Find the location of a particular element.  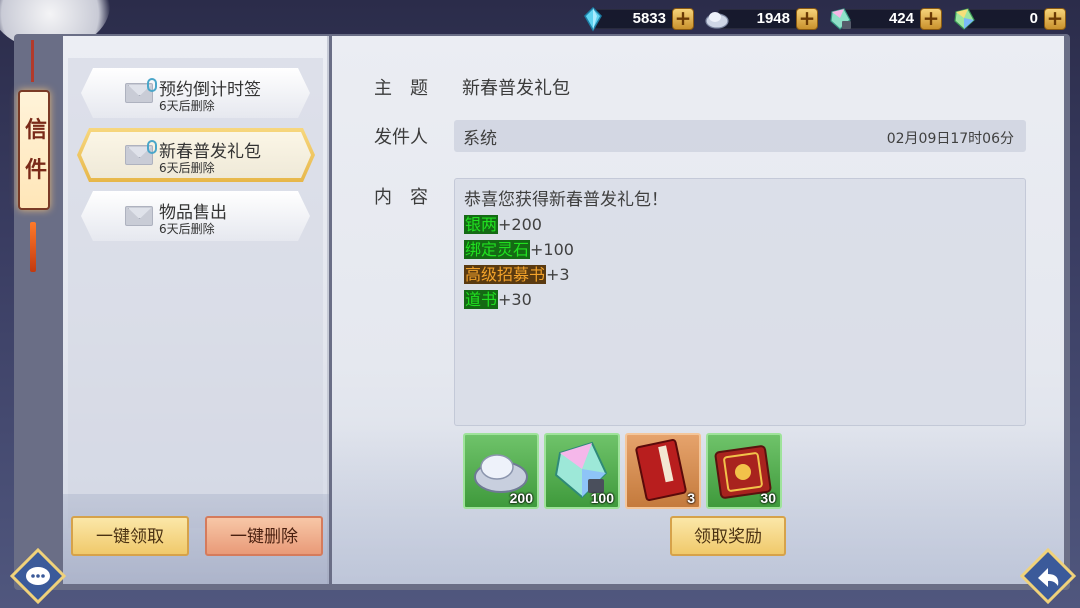

currency-bar: 5833 + 1948 + 424 + 0 + is located at coordinates (540, 18).